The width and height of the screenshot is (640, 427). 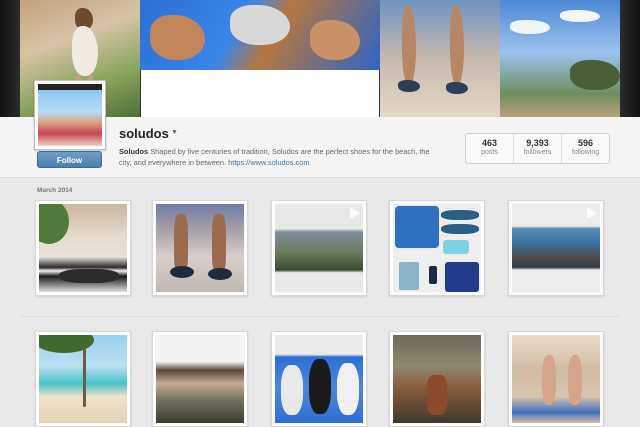 I want to click on follow-button: Follow, so click(x=69, y=159).